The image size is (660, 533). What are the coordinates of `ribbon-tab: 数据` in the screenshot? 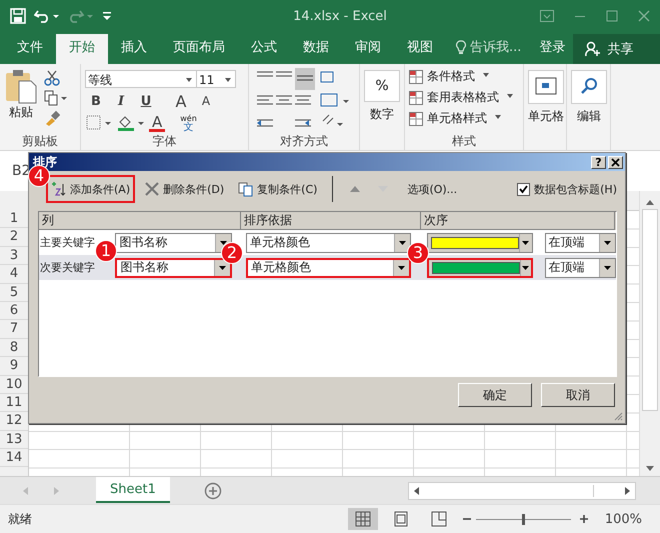 It's located at (316, 49).